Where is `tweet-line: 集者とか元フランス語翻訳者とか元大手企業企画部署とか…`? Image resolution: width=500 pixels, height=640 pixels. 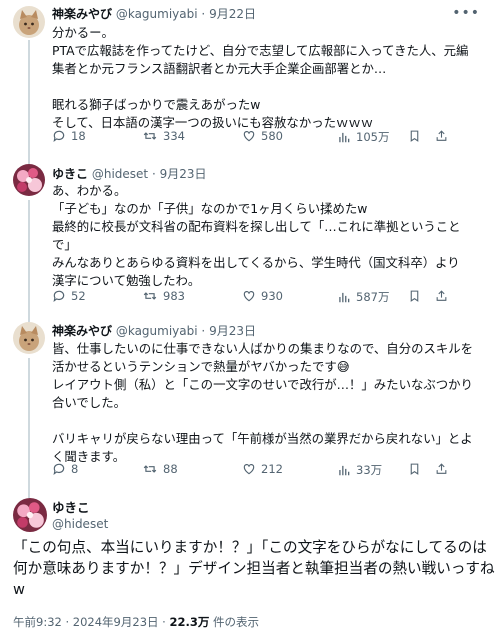
tweet-line: 集者とか元フランス語翻訳者とか元大手企業企画部署とか… is located at coordinates (219, 68).